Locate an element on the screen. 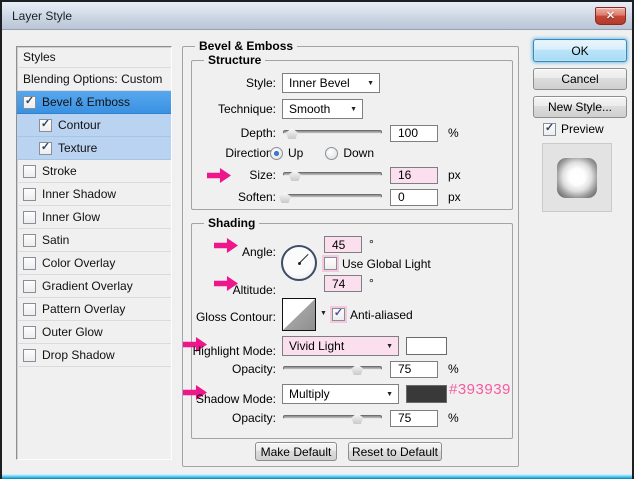 The width and height of the screenshot is (634, 479). shadow-color-swatch is located at coordinates (426, 394).